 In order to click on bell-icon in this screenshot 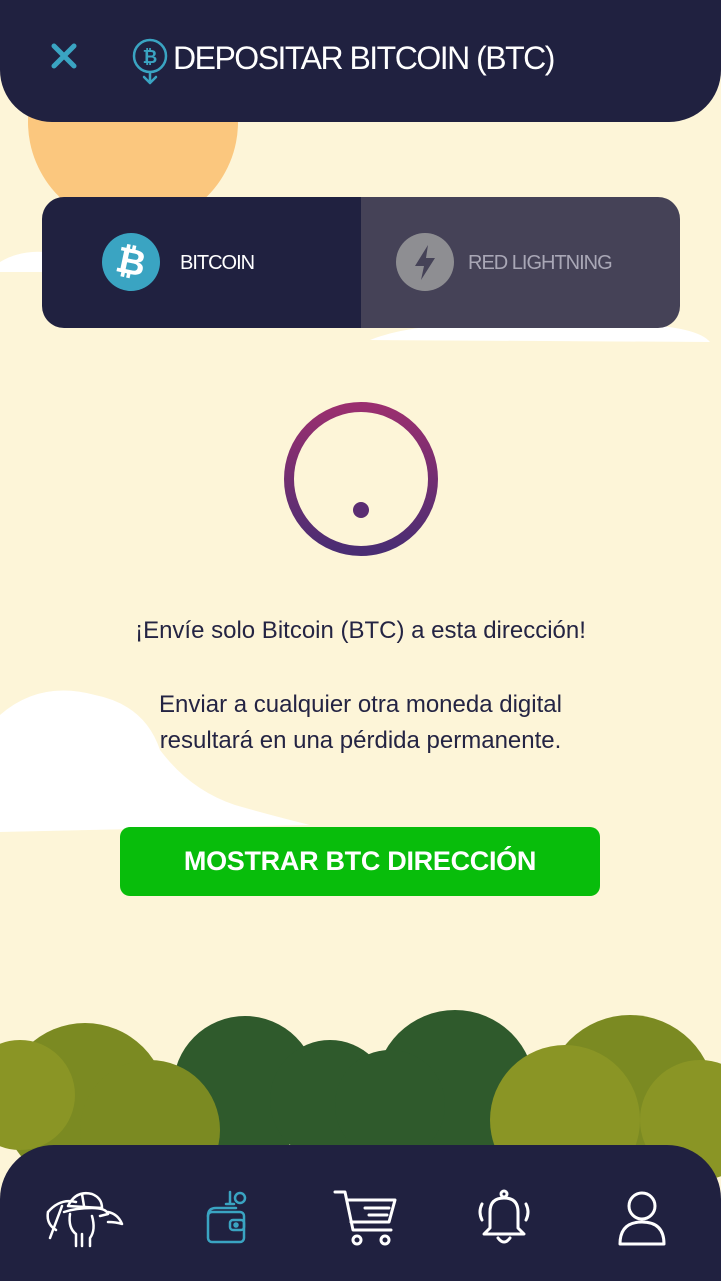, I will do `click(504, 1216)`.